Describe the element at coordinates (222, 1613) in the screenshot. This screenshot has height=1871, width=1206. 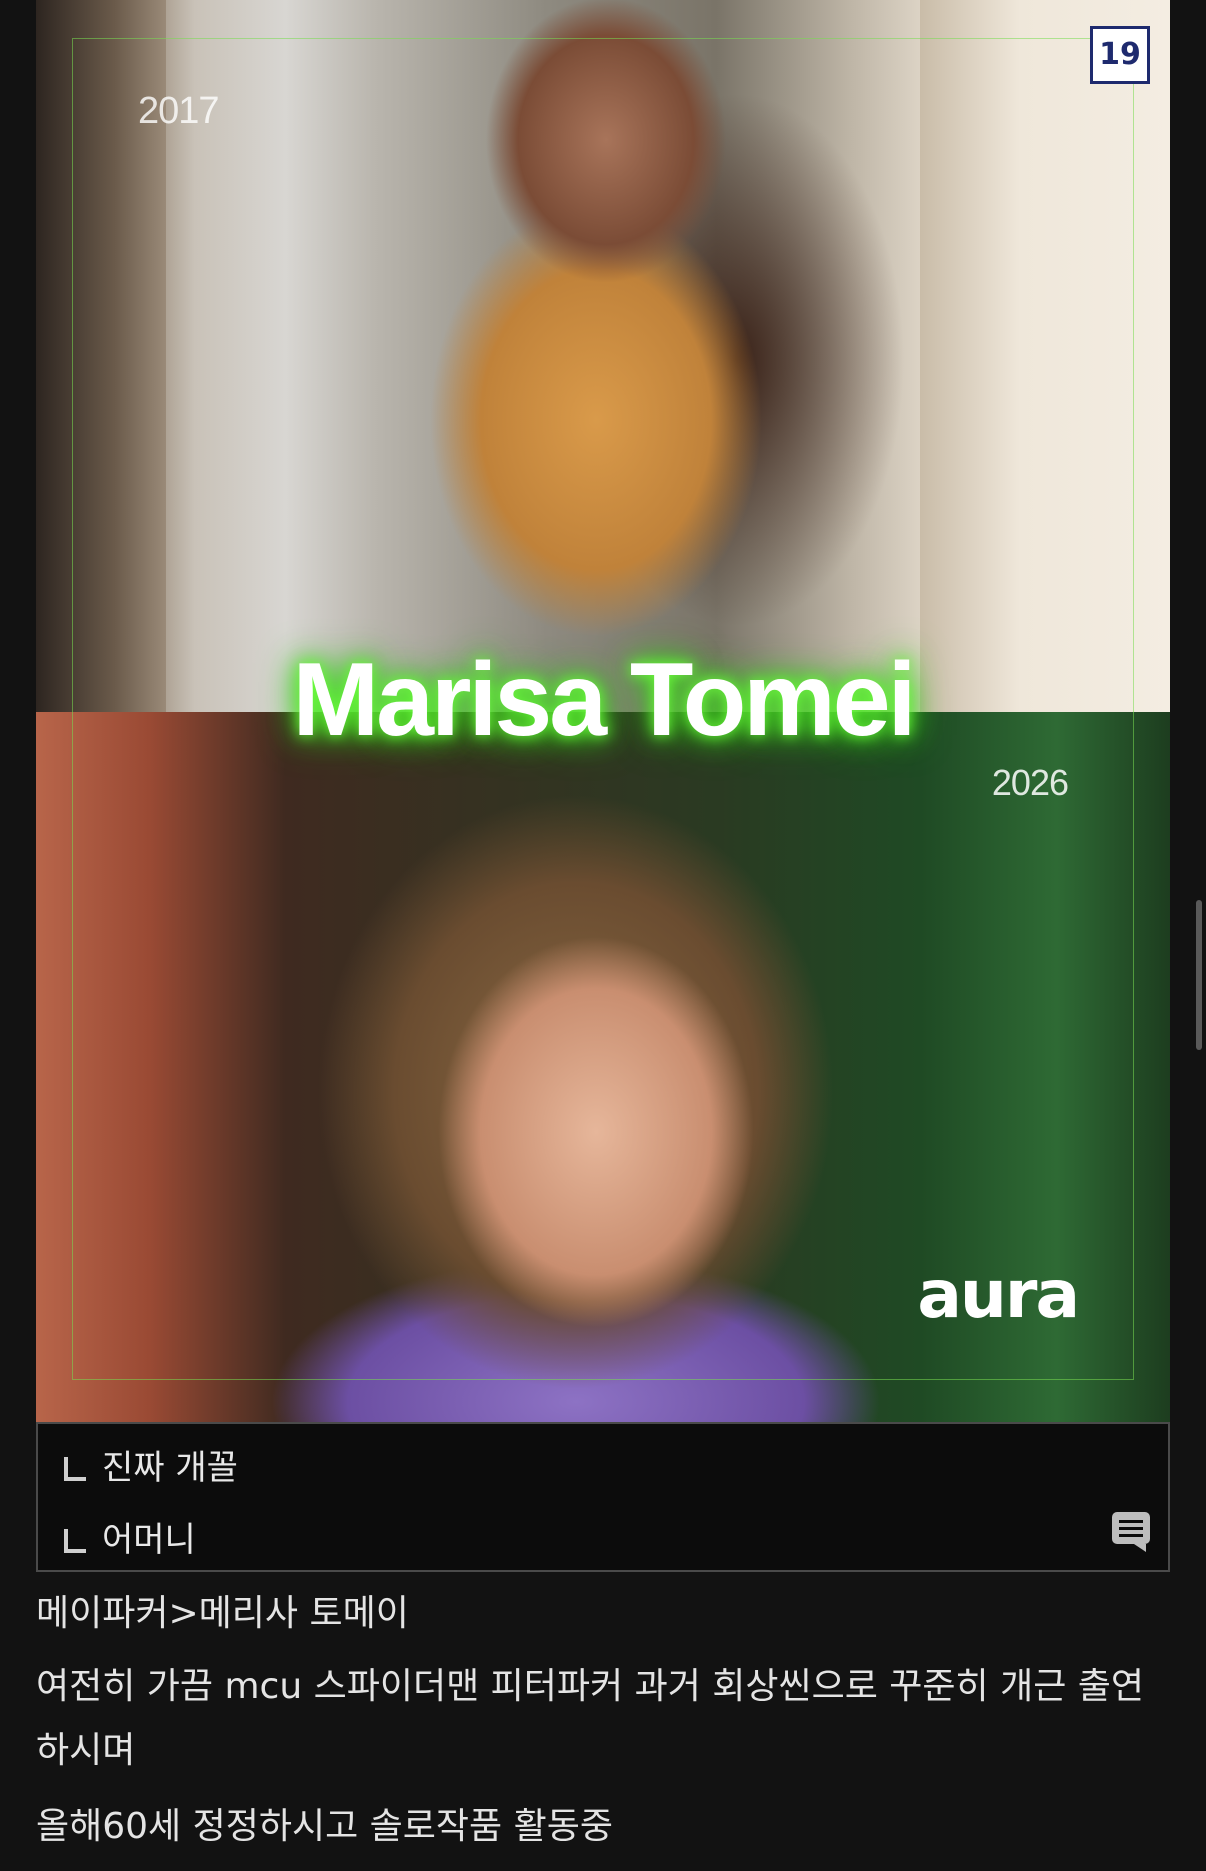
I see `post-text-line: 메이파커>메리사 토메이` at that location.